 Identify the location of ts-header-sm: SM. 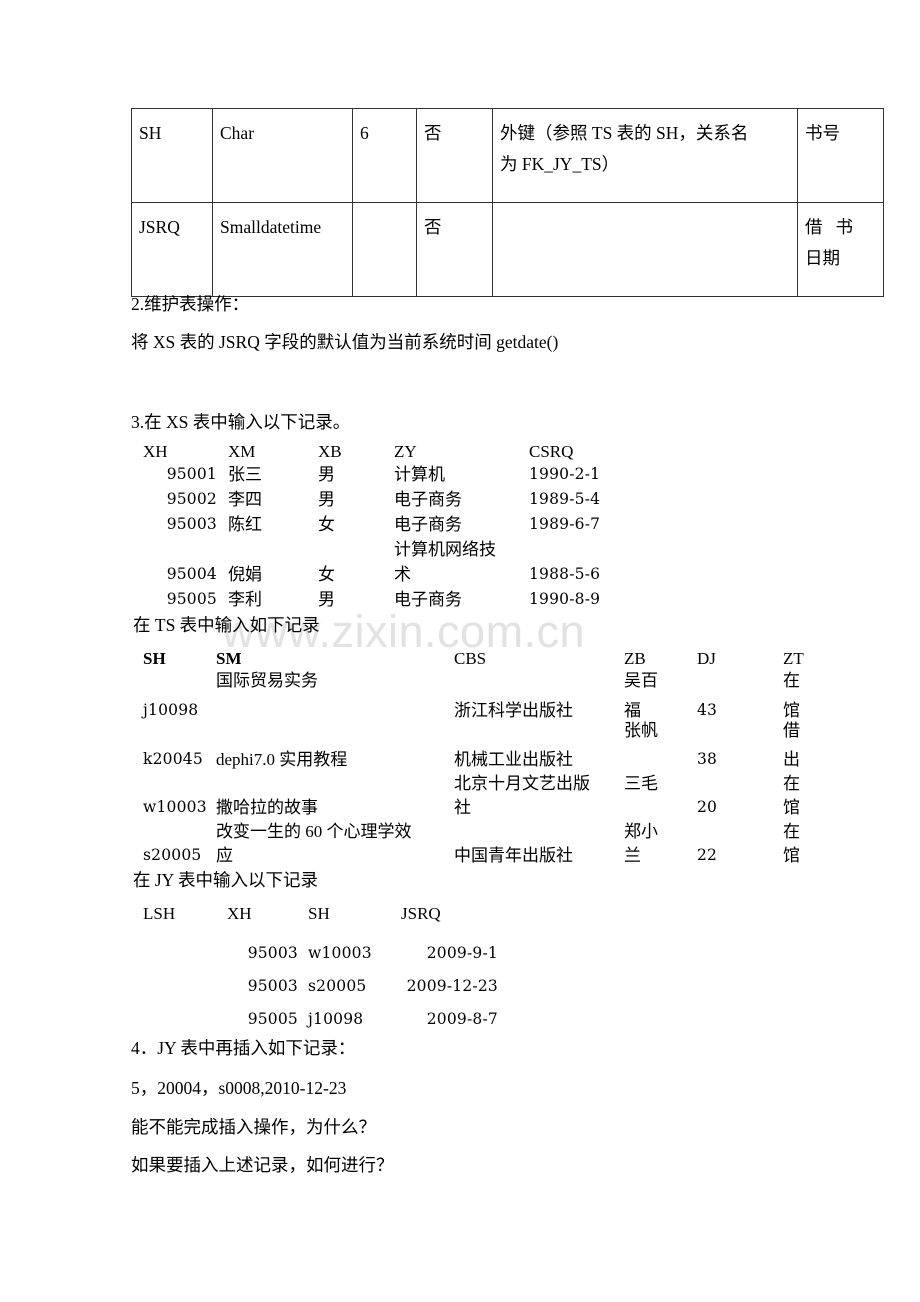
(229, 658).